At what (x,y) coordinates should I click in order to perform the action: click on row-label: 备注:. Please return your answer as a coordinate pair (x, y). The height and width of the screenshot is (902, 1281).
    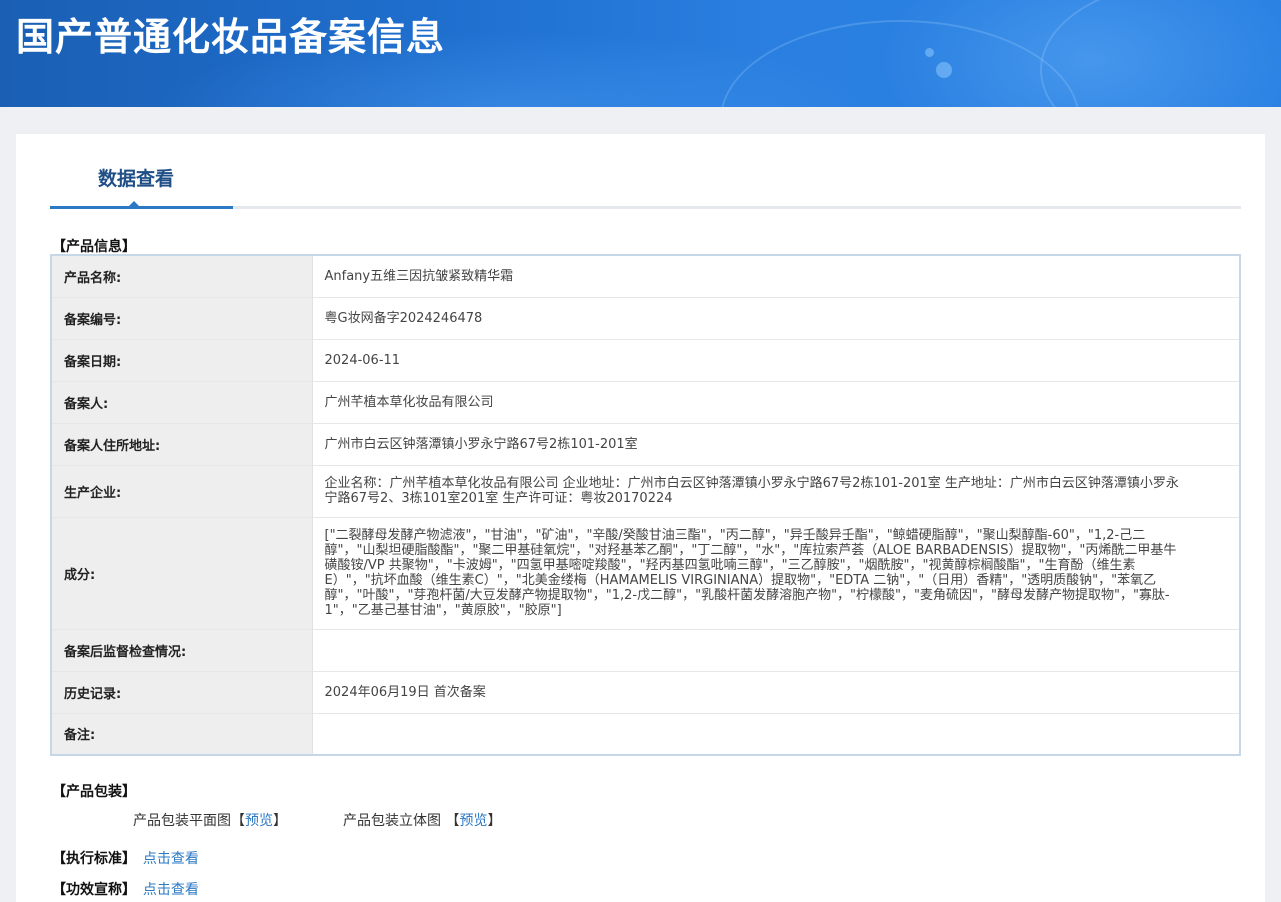
    Looking at the image, I should click on (182, 733).